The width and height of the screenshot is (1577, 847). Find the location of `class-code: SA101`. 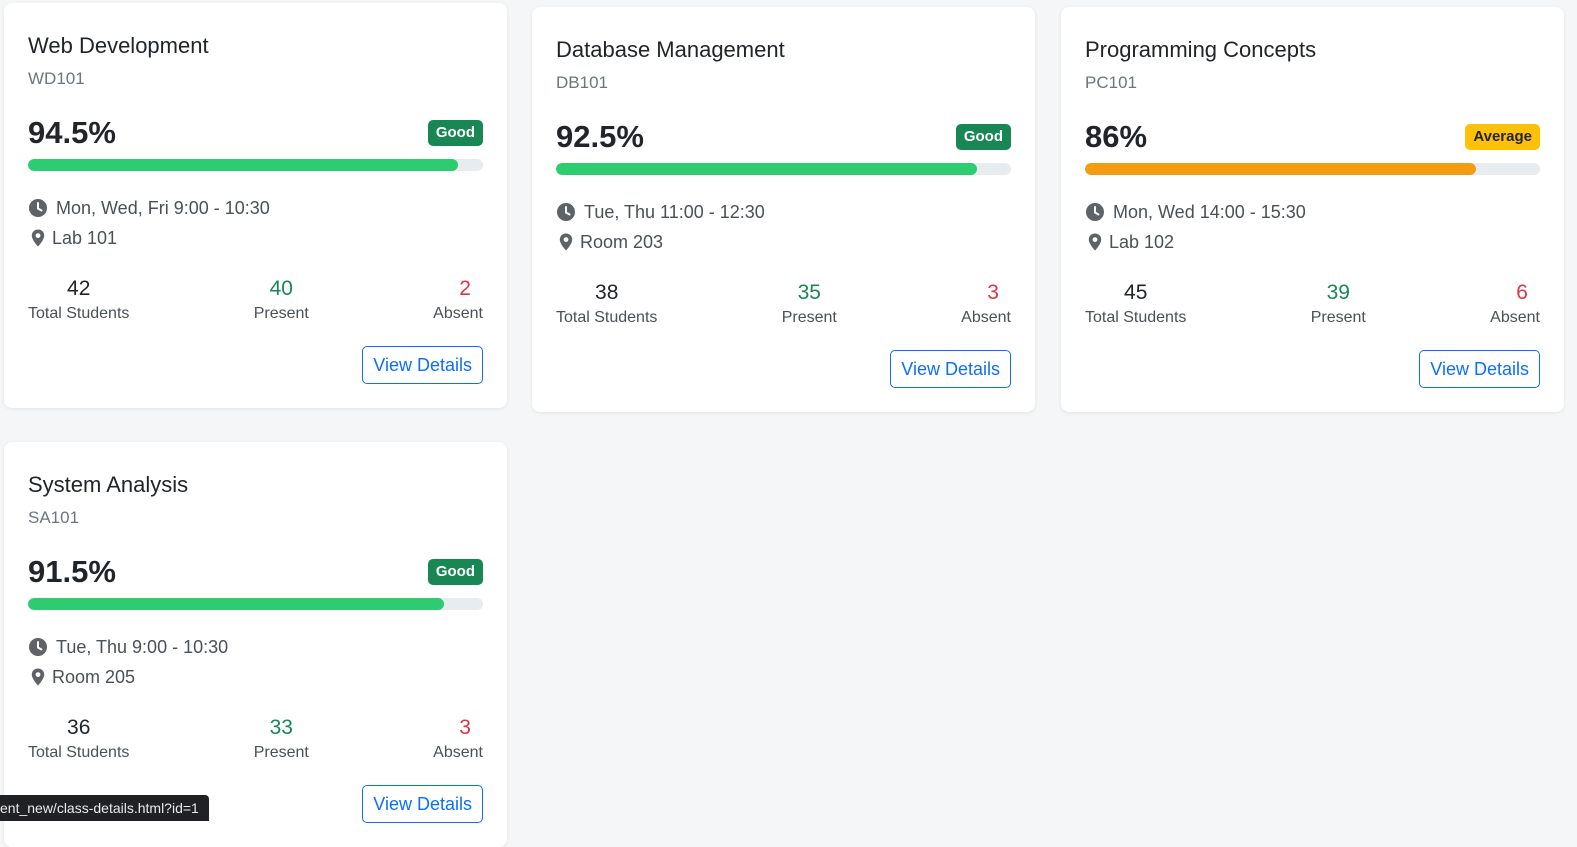

class-code: SA101 is located at coordinates (54, 517).